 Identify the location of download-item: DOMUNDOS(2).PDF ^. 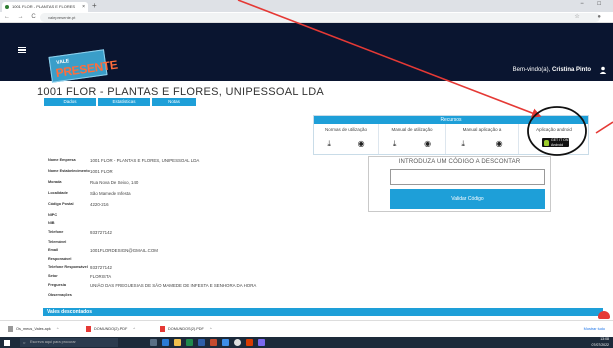
(186, 329).